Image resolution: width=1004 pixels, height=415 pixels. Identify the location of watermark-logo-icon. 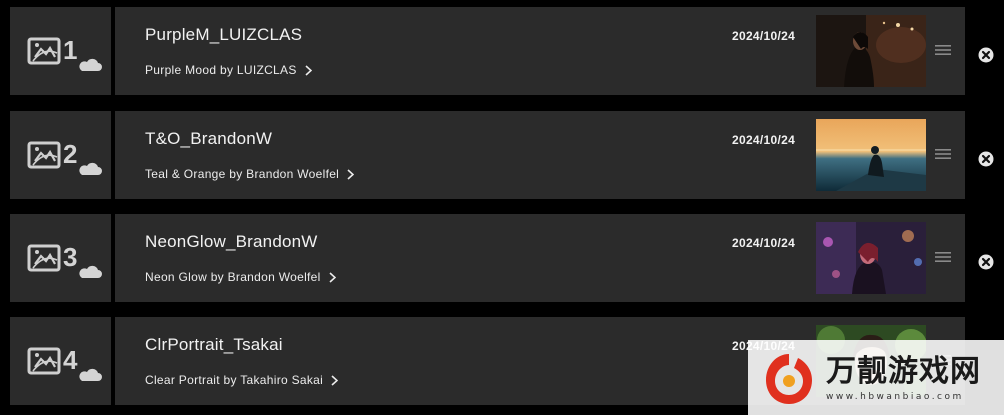
(789, 379).